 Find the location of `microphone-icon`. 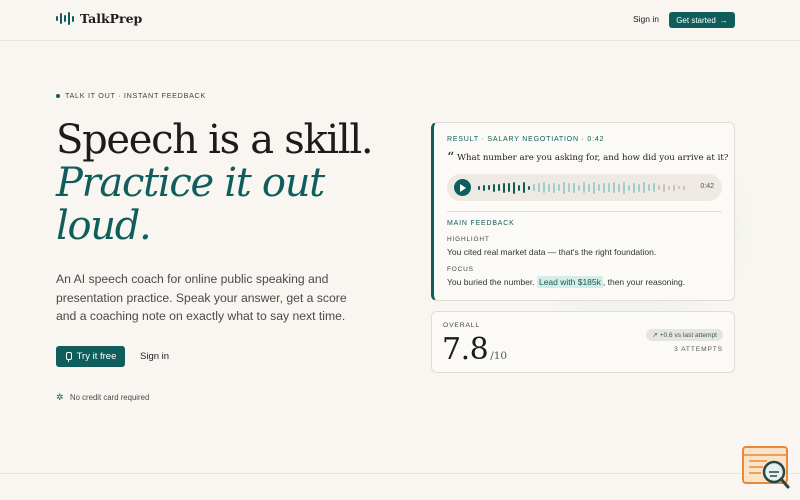

microphone-icon is located at coordinates (69, 356).